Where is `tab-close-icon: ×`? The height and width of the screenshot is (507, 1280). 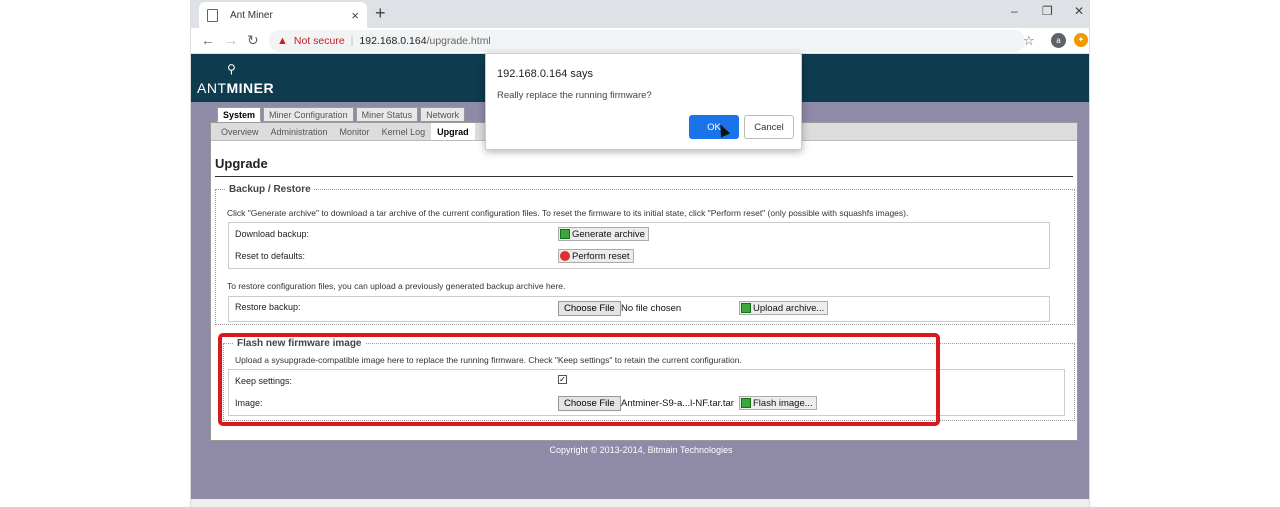 tab-close-icon: × is located at coordinates (355, 15).